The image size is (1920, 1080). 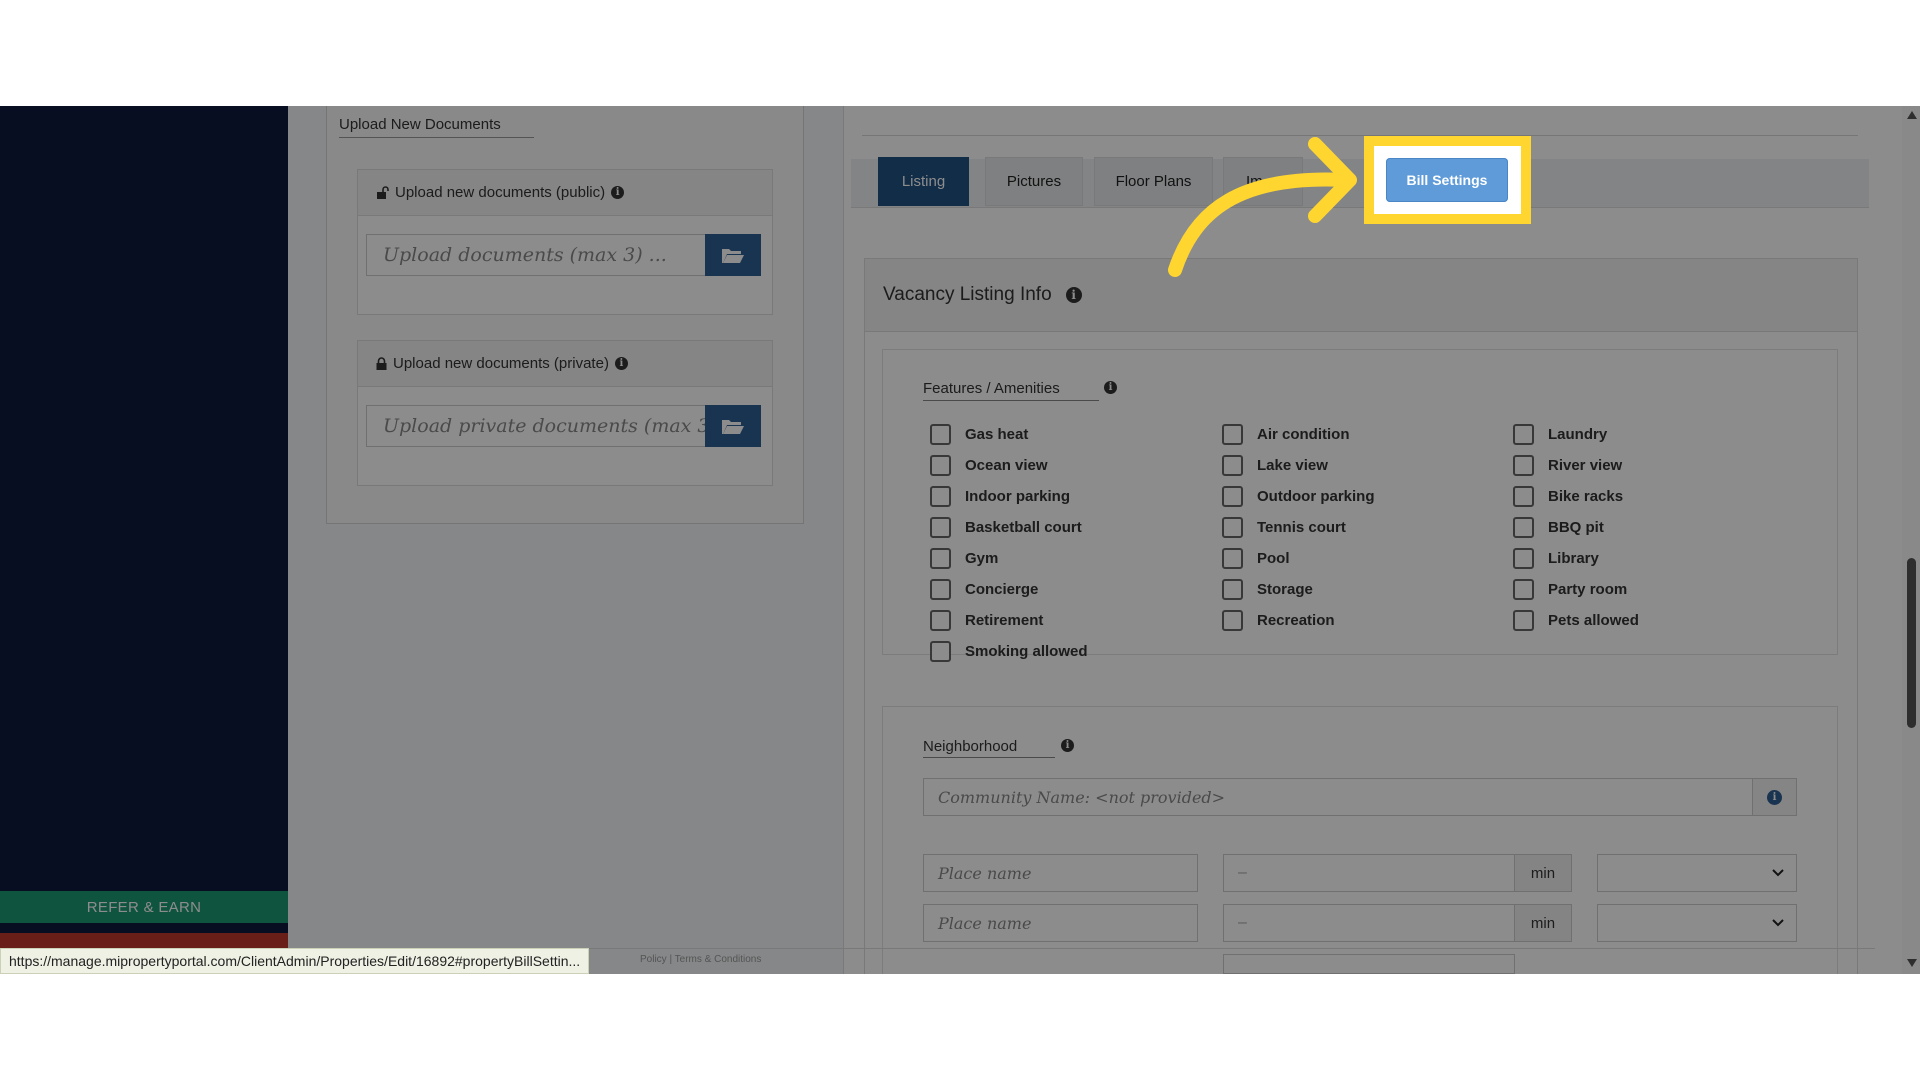 I want to click on feature-label: Outdoor parking, so click(x=1316, y=496).